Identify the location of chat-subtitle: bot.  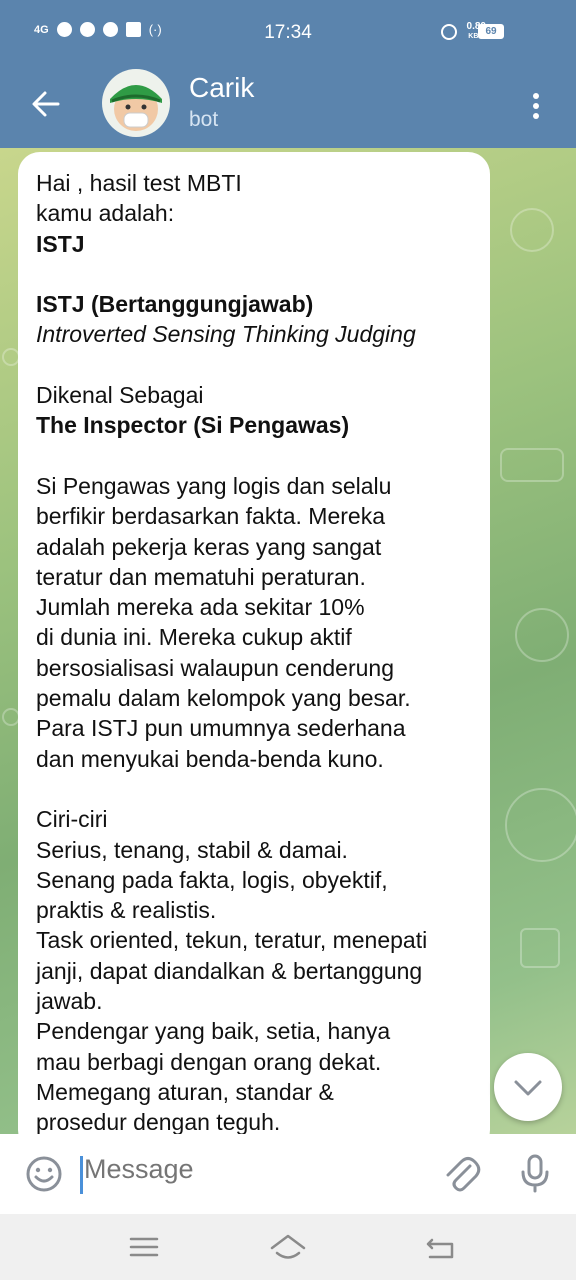
(204, 119).